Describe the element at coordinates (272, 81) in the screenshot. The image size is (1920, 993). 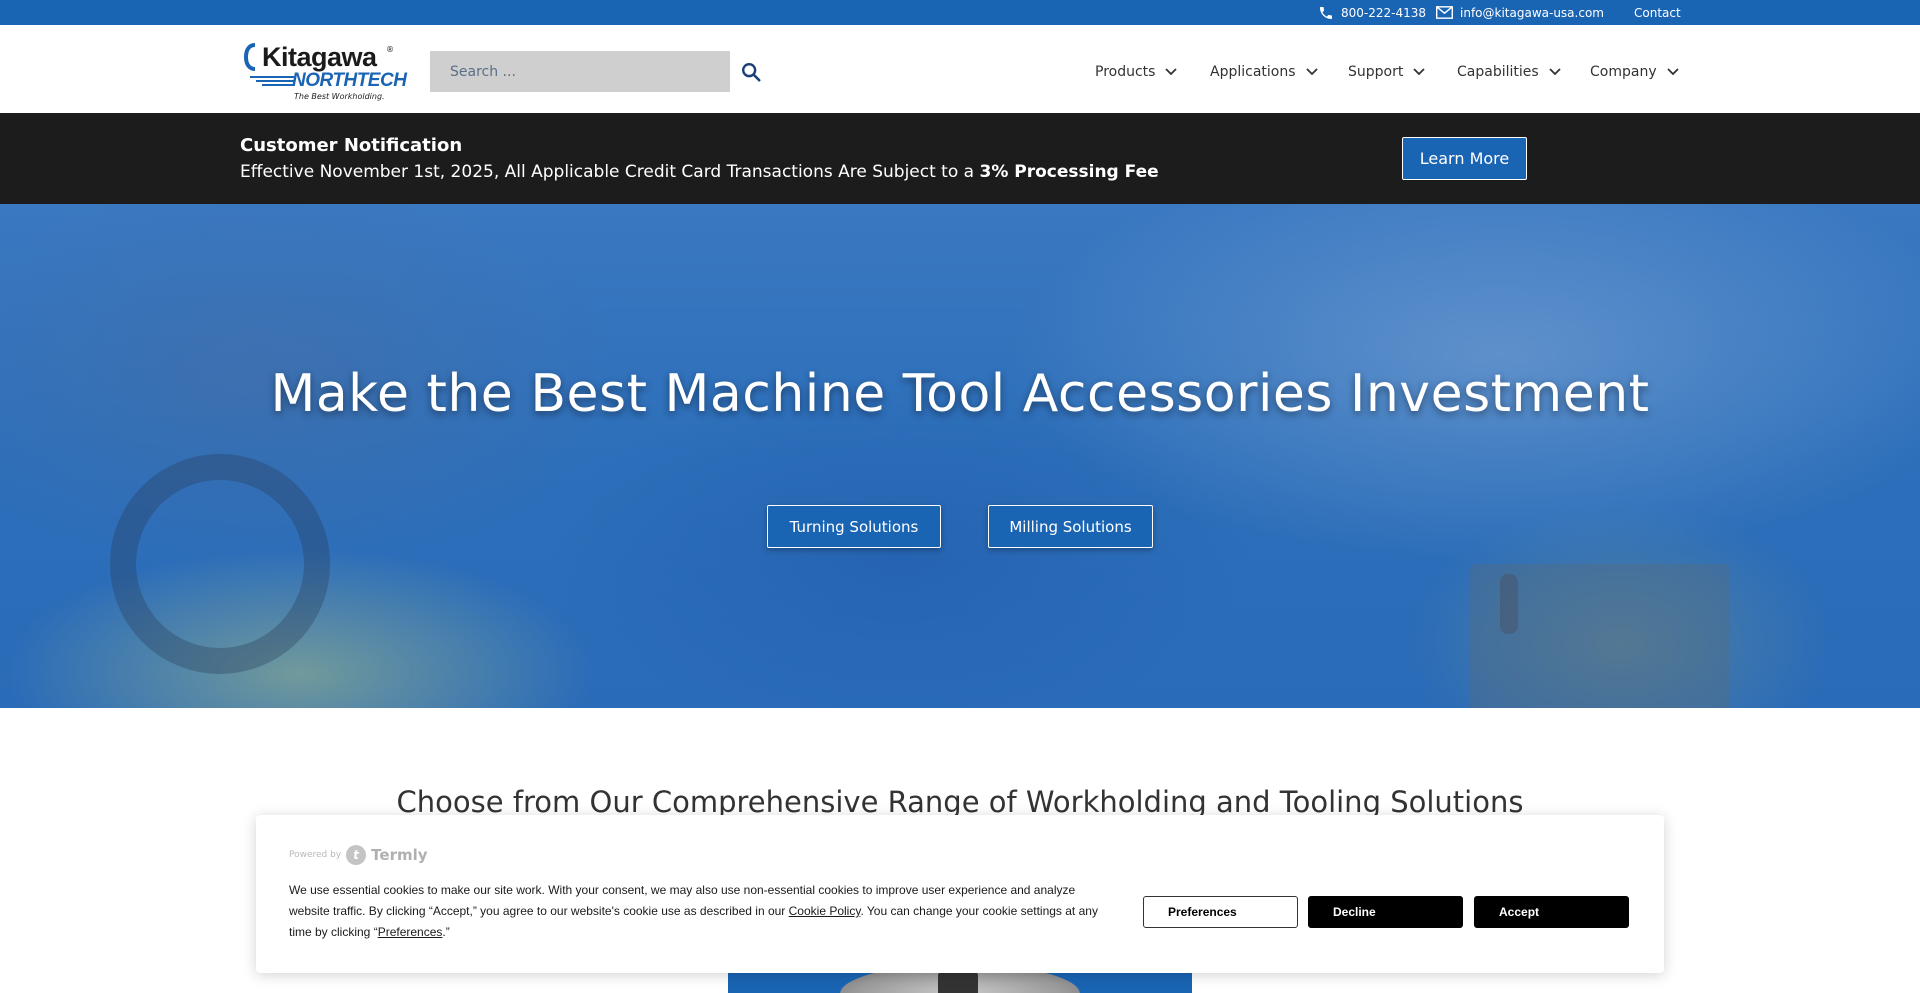
I see `logo-speed-streak-icon` at that location.